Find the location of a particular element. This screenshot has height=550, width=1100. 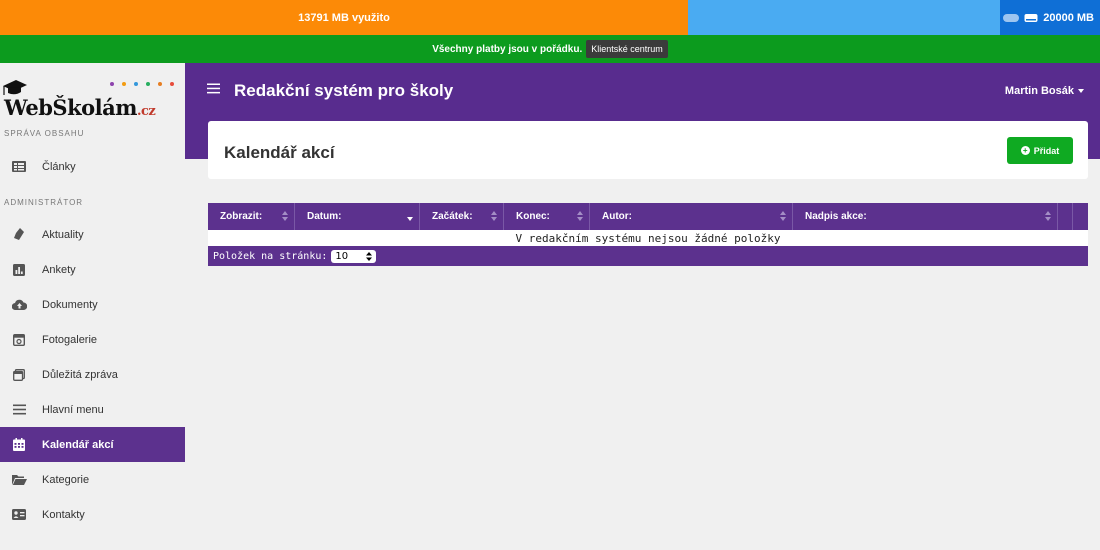

photo-gallery-icon is located at coordinates (19, 339).